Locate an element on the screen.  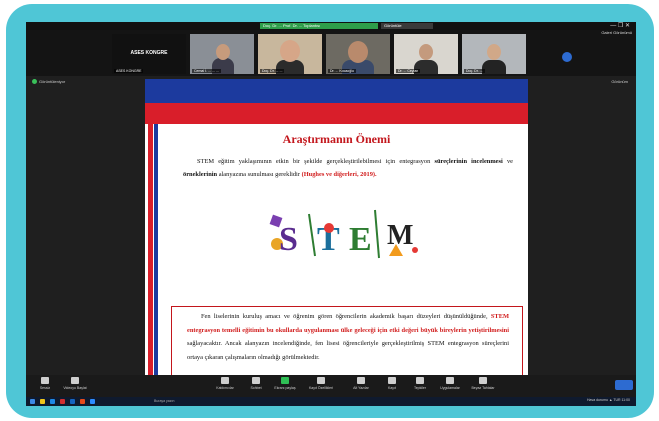
participants-button: Katılımcılar is located at coordinates (225, 383).